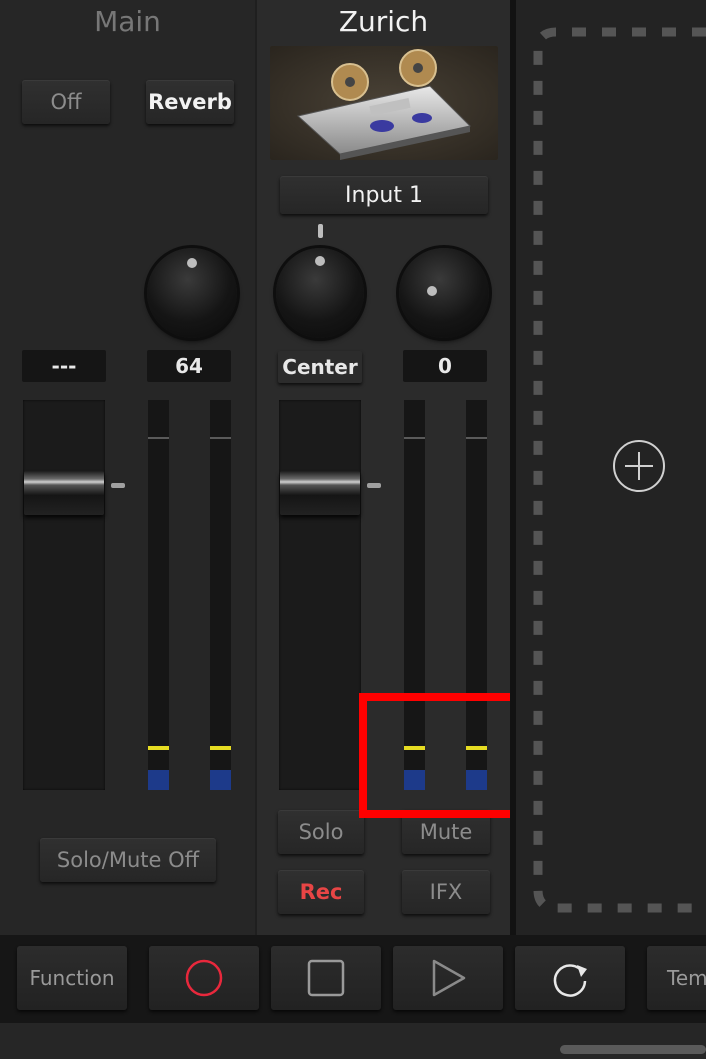 This screenshot has height=1059, width=706. Describe the element at coordinates (189, 366) in the screenshot. I see `main-value-display-right: 64` at that location.